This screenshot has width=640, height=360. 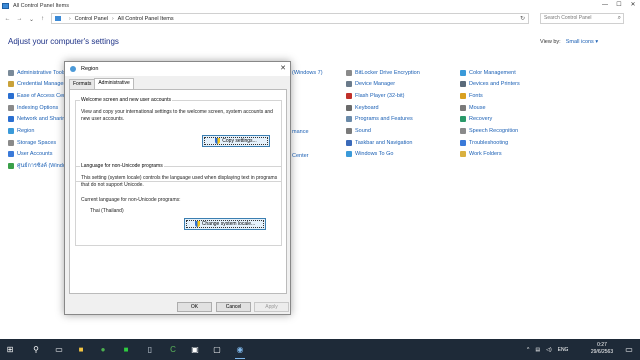 I want to click on cp-item-label: Taskbar and Navigation, so click(x=384, y=142).